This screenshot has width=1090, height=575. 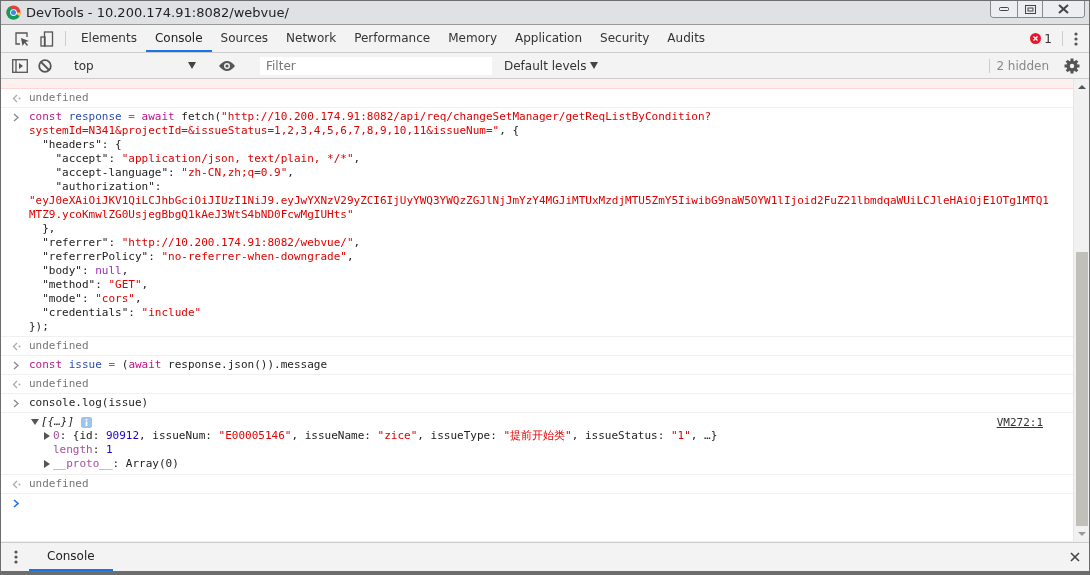 I want to click on code-line: "eyJ0eXAiOiJKV1QiLCJhbGciOiJIUzI1NiJ9.eyJwYXNzV29yZCI6IjUyYWQ3YWQzZGJlNjJmYzY4MGJiMTUxMzdjMTU5ZmY5IiwibG9naW5OYW1lIjoid2FuZ21lbmdqaWUiLCJleHAiOjE1OTg1MTQ1, so click(x=539, y=201).